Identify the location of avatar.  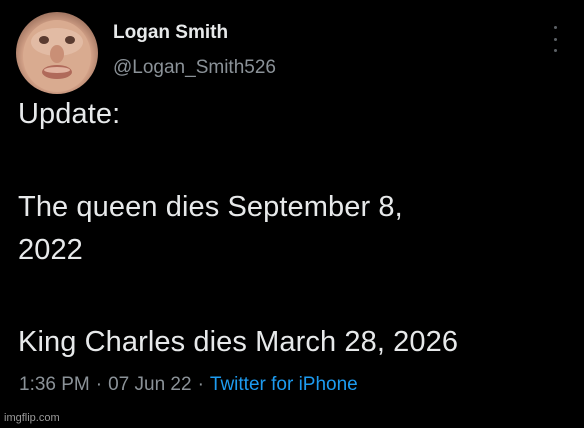
(57, 53).